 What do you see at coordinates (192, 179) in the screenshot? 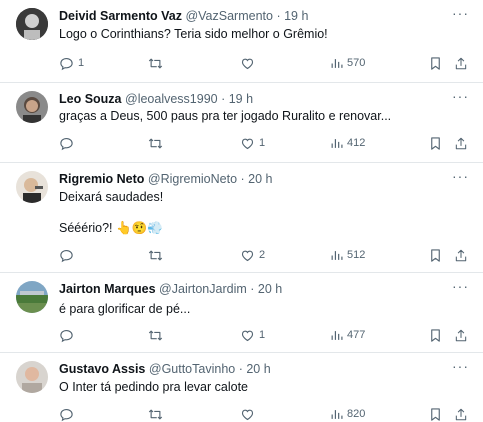
I see `handle: @RigremioNeto` at bounding box center [192, 179].